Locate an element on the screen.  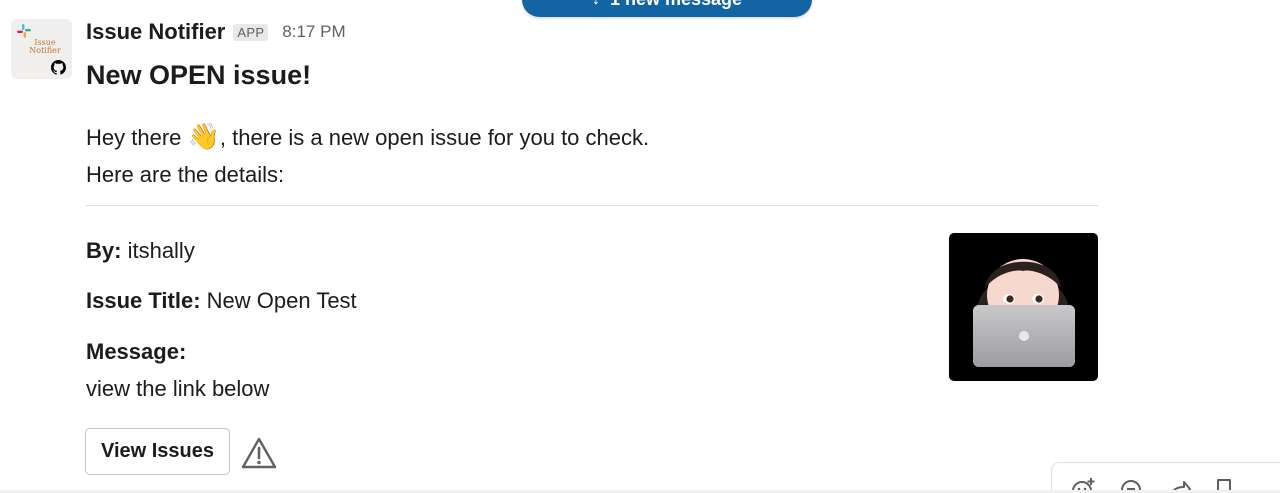
slack-logo-icon is located at coordinates (24, 31).